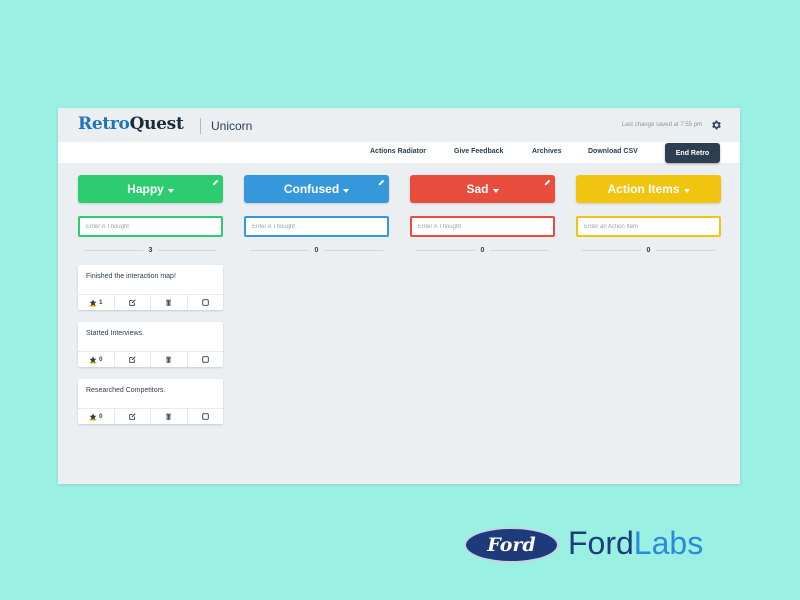 This screenshot has width=800, height=600. What do you see at coordinates (482, 226) in the screenshot?
I see `thought-input-sad` at bounding box center [482, 226].